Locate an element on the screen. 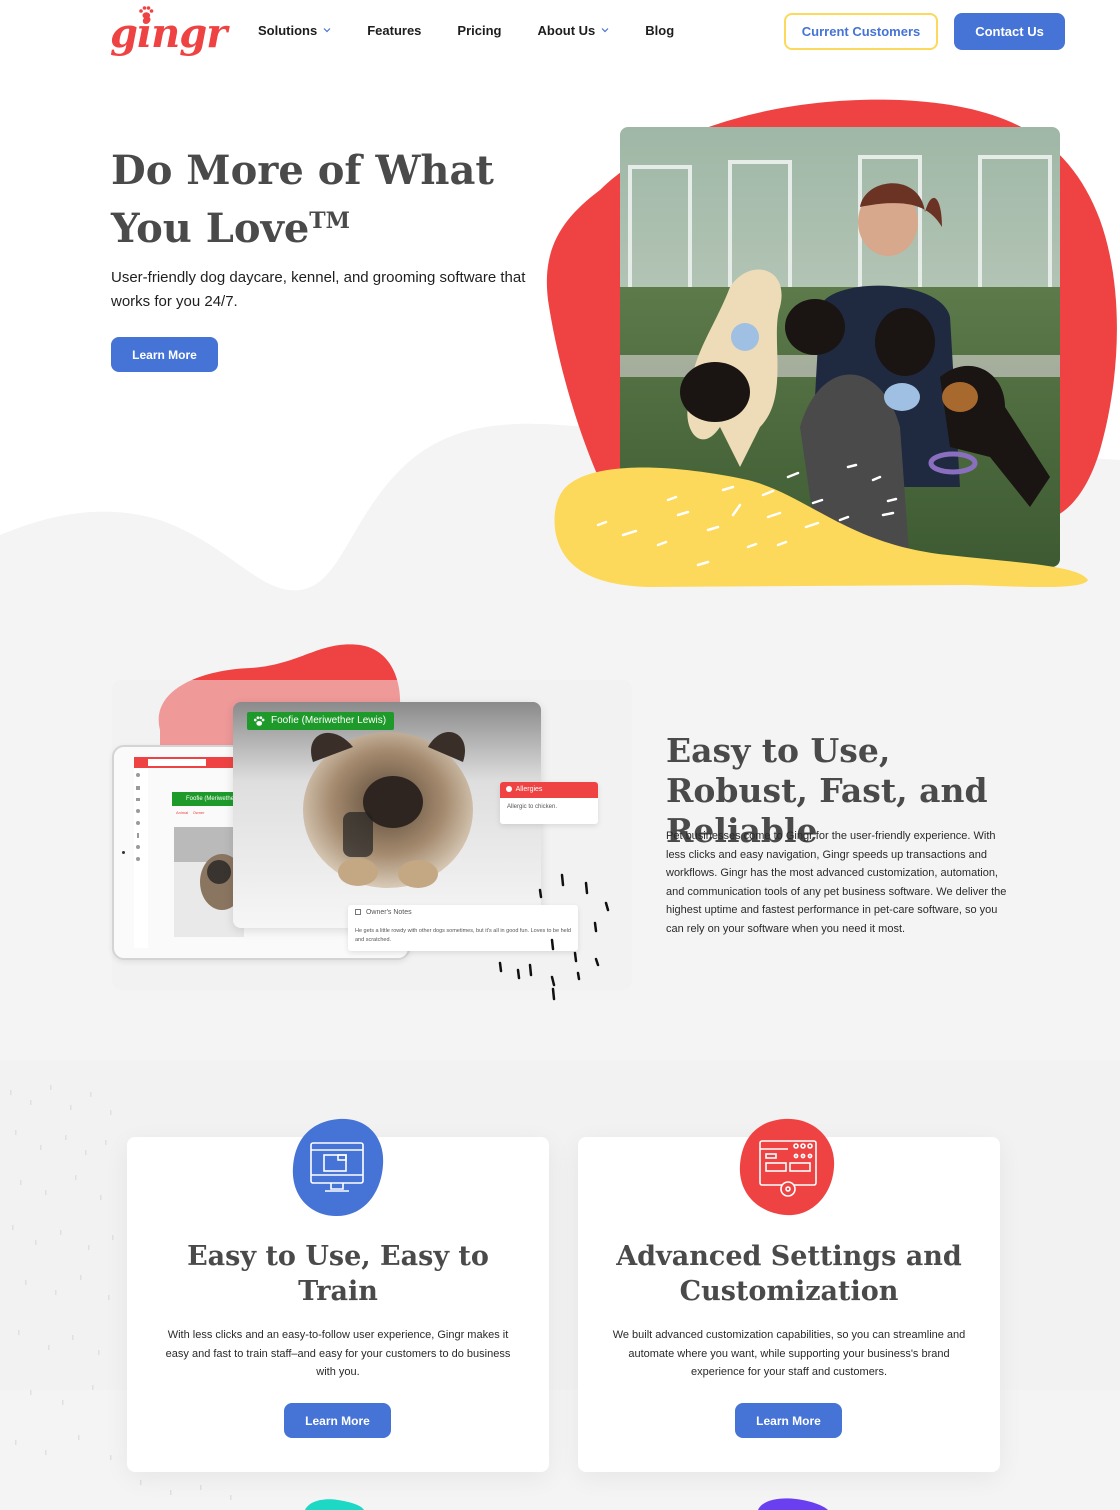 The image size is (1120, 1510). gingr-logo: gingr is located at coordinates (168, 33).